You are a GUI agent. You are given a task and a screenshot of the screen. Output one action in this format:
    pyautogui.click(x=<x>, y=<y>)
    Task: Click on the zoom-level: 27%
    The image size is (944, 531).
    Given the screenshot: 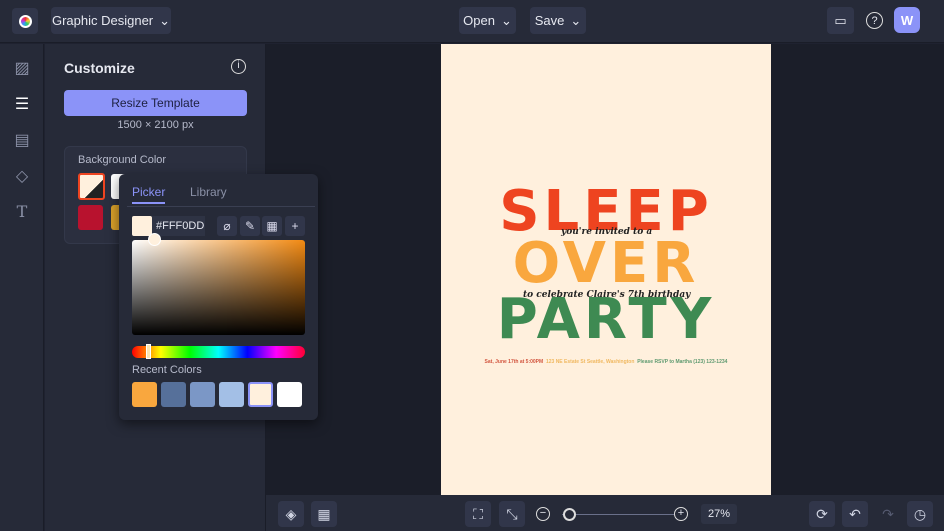 What is the action you would take?
    pyautogui.click(x=719, y=514)
    